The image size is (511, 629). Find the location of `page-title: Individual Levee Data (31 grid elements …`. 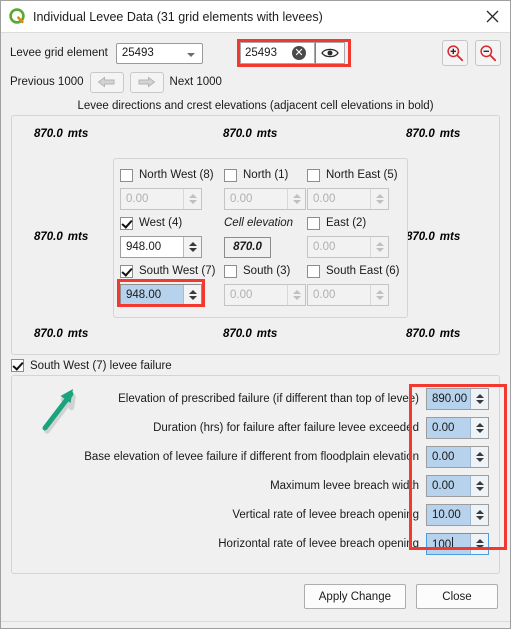

page-title: Individual Levee Data (31 grid elements … is located at coordinates (178, 16).